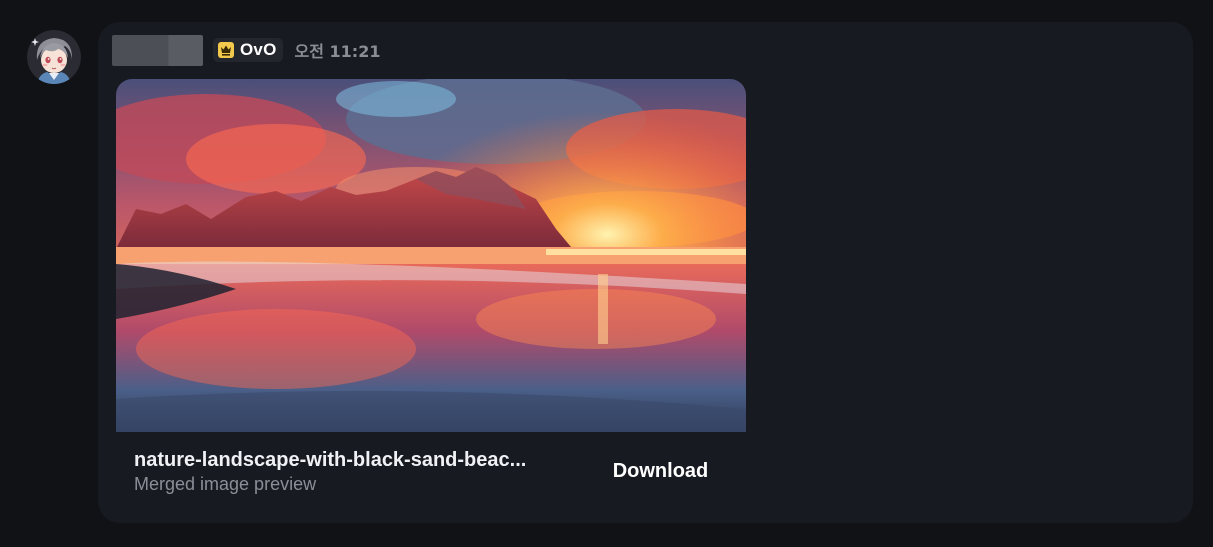 Image resolution: width=1213 pixels, height=547 pixels. I want to click on attachment-subtitle: Merged image preview, so click(225, 484).